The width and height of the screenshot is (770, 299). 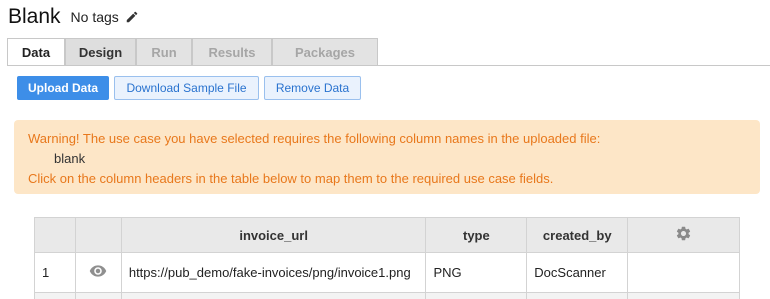 What do you see at coordinates (388, 65) in the screenshot?
I see `tab-divider` at bounding box center [388, 65].